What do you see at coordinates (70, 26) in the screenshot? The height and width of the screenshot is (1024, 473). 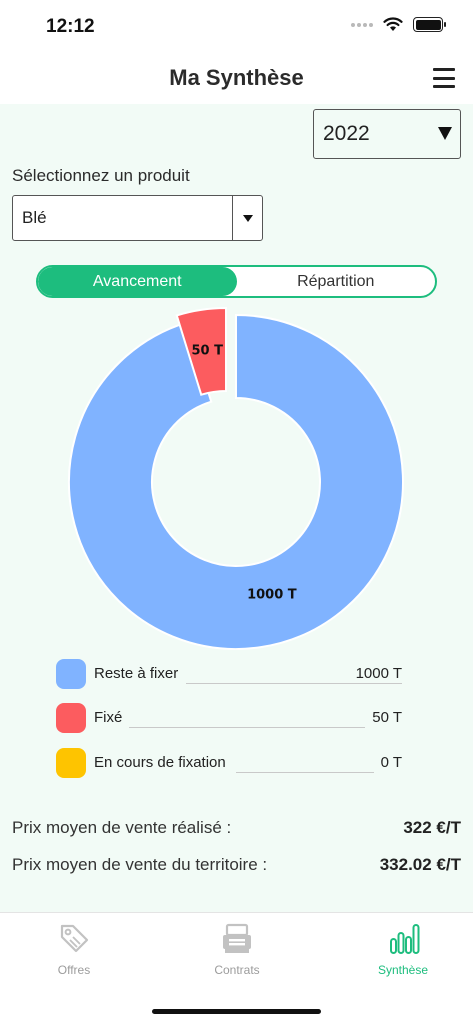 I see `status-time: 12:12` at bounding box center [70, 26].